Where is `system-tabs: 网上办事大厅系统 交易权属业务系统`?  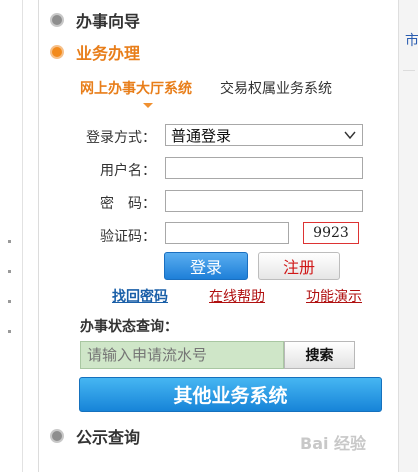 system-tabs: 网上办事大厅系统 交易权属业务系统 is located at coordinates (220, 89).